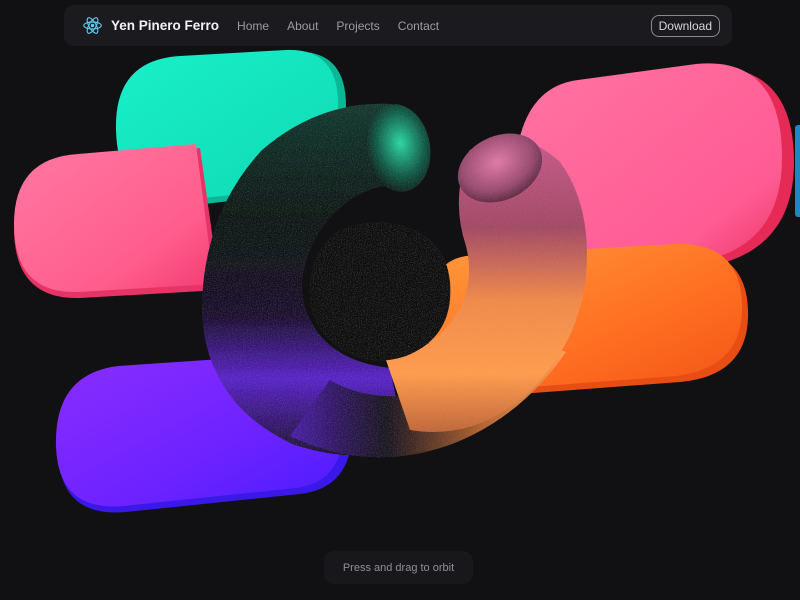  Describe the element at coordinates (685, 25) in the screenshot. I see `download-button: Download` at that location.